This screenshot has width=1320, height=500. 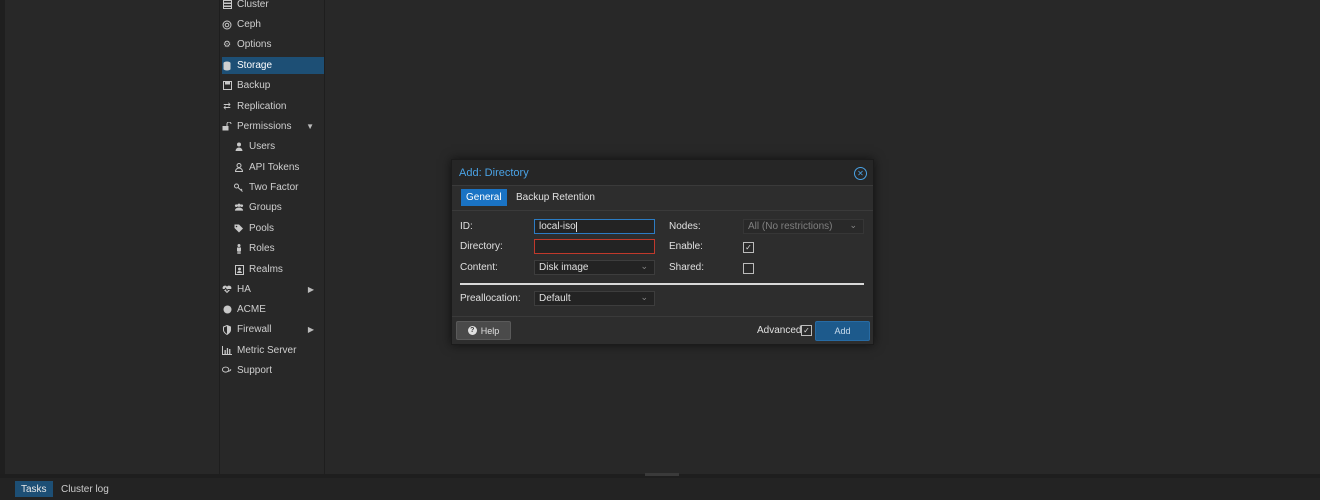 I want to click on tab-cluster-log: Cluster log, so click(x=85, y=489).